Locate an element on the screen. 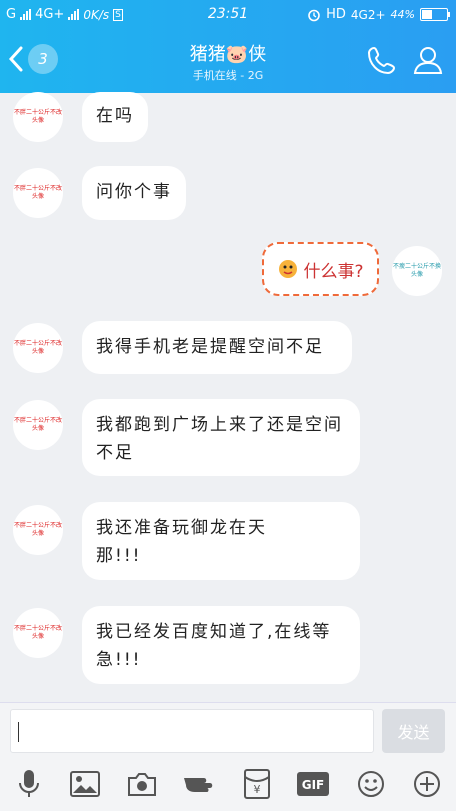 The width and height of the screenshot is (456, 811). red-packet-icon: ¥ is located at coordinates (257, 784).